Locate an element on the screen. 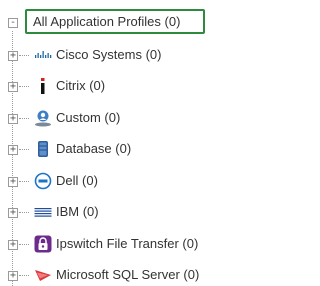 The height and width of the screenshot is (286, 320). tree-item-ipswitch-file-transfer: + Ipswitch File Transfer (0) is located at coordinates (120, 244).